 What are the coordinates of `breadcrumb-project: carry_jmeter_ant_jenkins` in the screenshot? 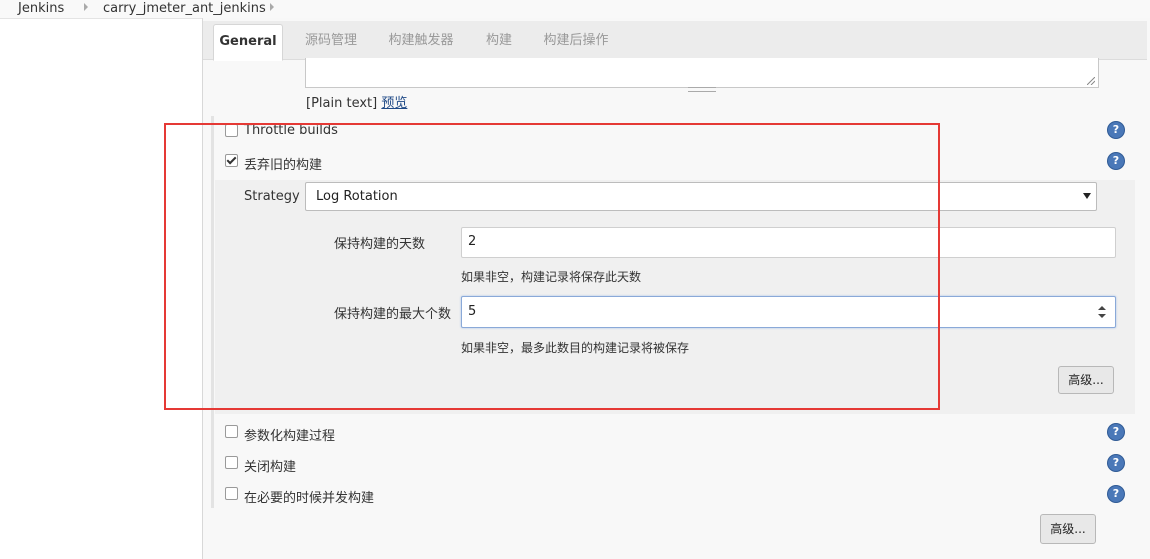 It's located at (184, 9).